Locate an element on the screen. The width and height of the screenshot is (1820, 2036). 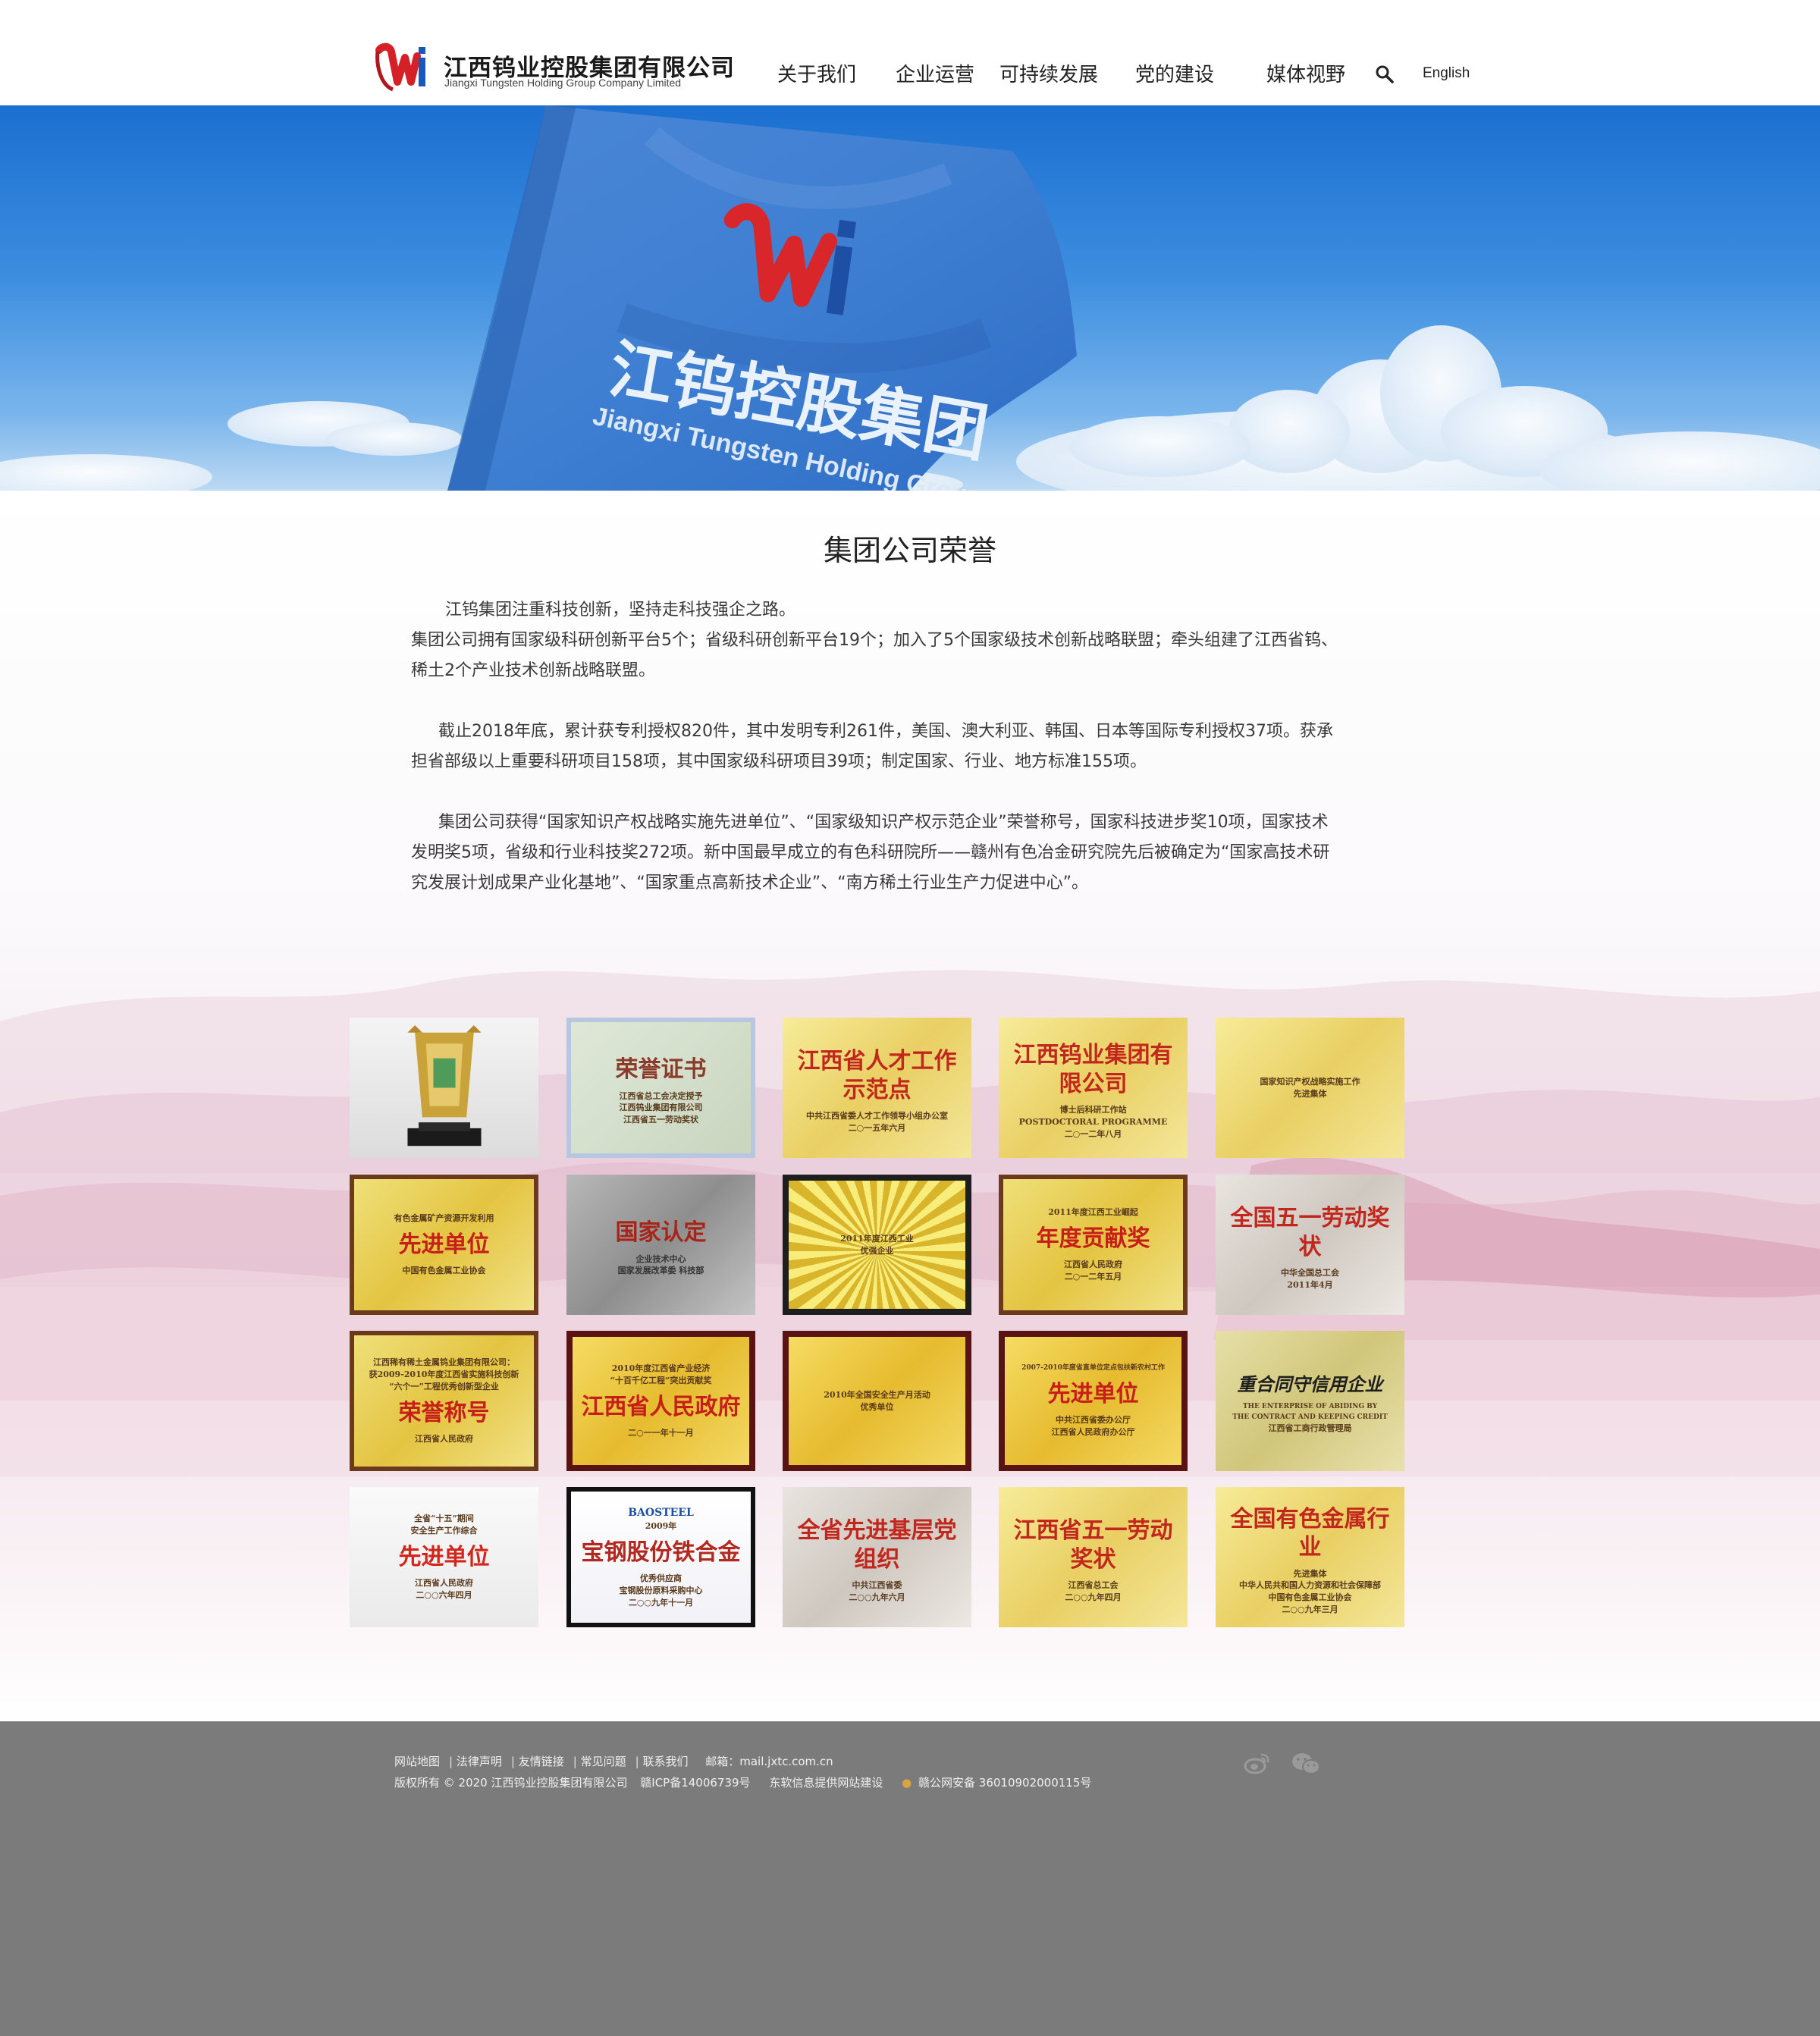
award-certificate: 江西省人才工作示范点 中共江西省委人才工作领导小组办公室 二○一五年六月 is located at coordinates (877, 1088).